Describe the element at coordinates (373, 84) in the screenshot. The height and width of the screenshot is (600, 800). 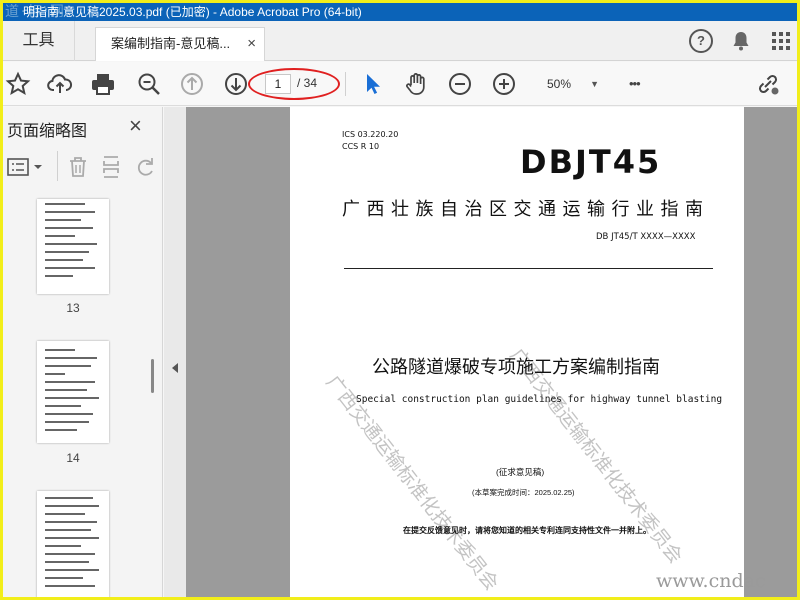
I see `select-cursor-icon` at that location.